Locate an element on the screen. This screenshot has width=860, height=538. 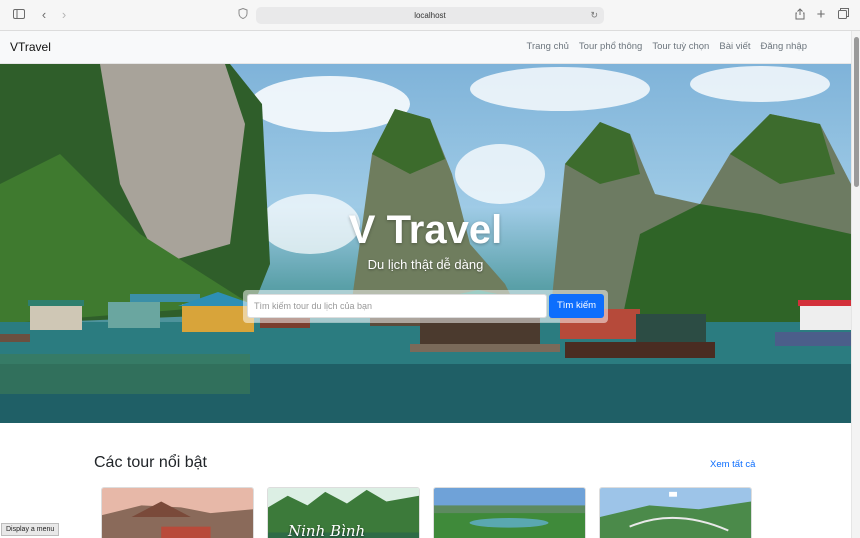
reload-icon: ↻ is located at coordinates (594, 15).